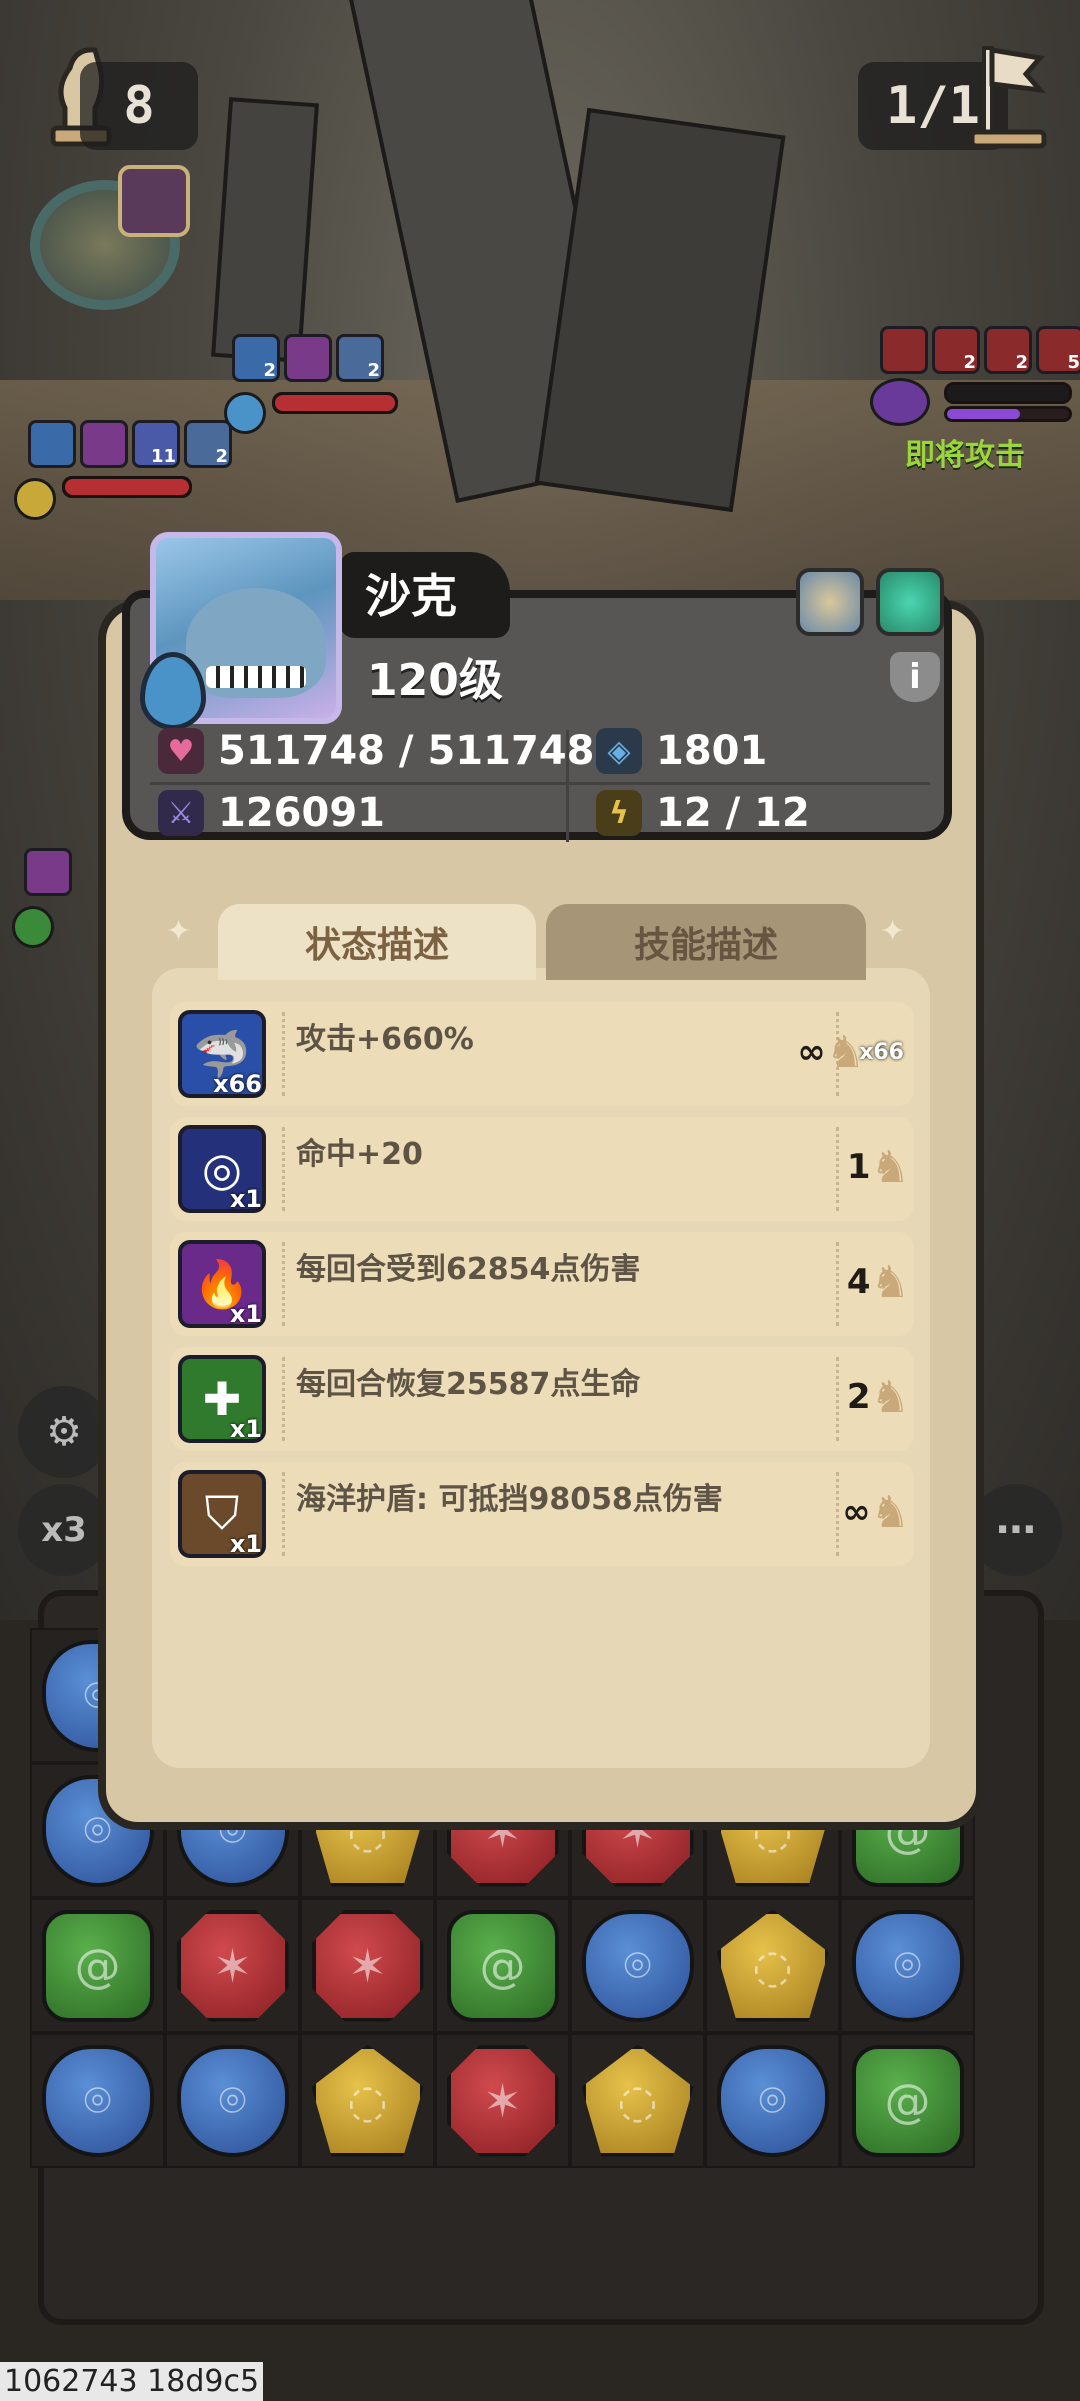 This screenshot has height=2401, width=1080. I want to click on hero-level: 120级, so click(435, 680).